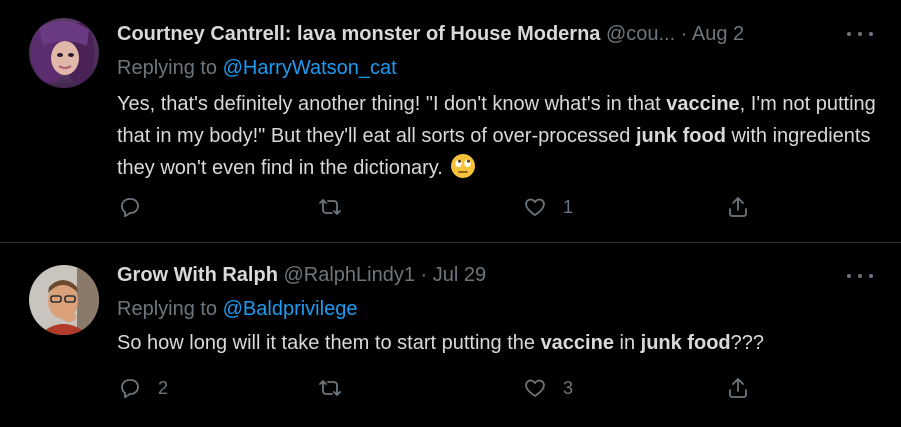  Describe the element at coordinates (349, 275) in the screenshot. I see `user-handle: @RalphLindy1` at that location.